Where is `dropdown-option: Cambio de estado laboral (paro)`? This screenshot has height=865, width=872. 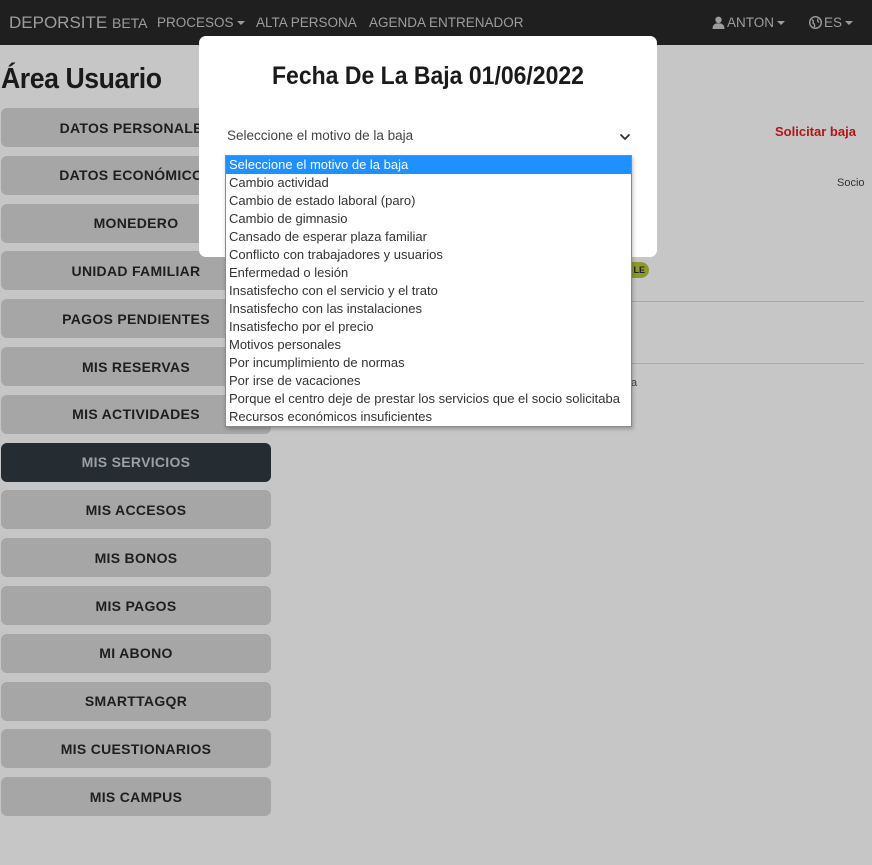
dropdown-option: Cambio de estado laboral (paro) is located at coordinates (428, 201).